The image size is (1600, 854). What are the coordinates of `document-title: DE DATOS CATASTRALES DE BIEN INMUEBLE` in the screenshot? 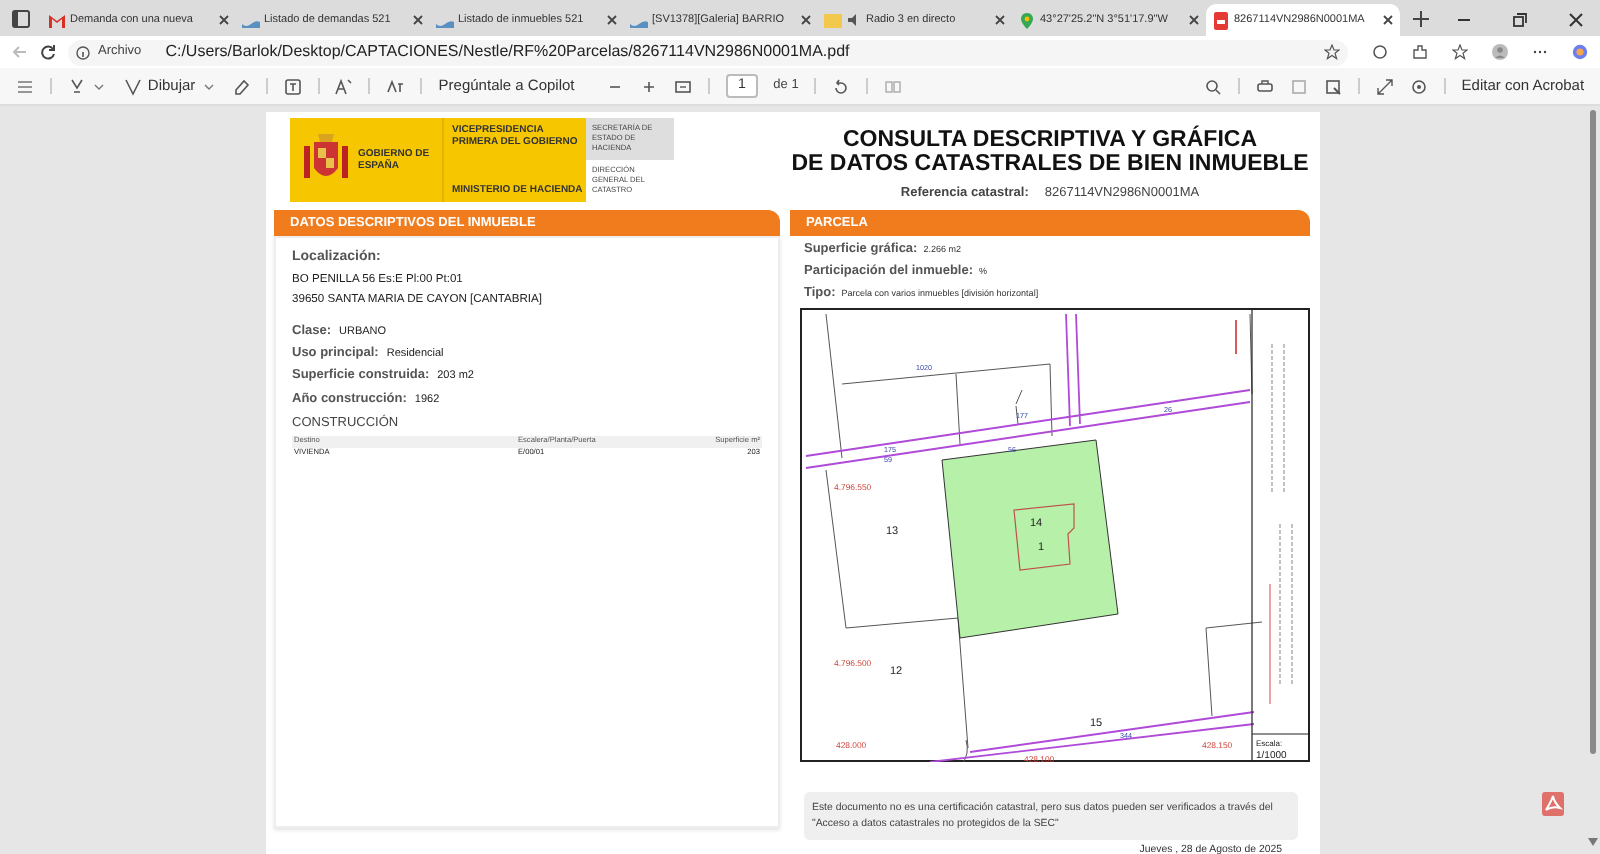 It's located at (1050, 164).